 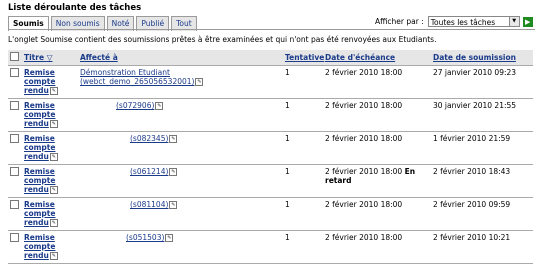 I want to click on submitted-date: 2 février 2010 18:43, so click(x=482, y=181).